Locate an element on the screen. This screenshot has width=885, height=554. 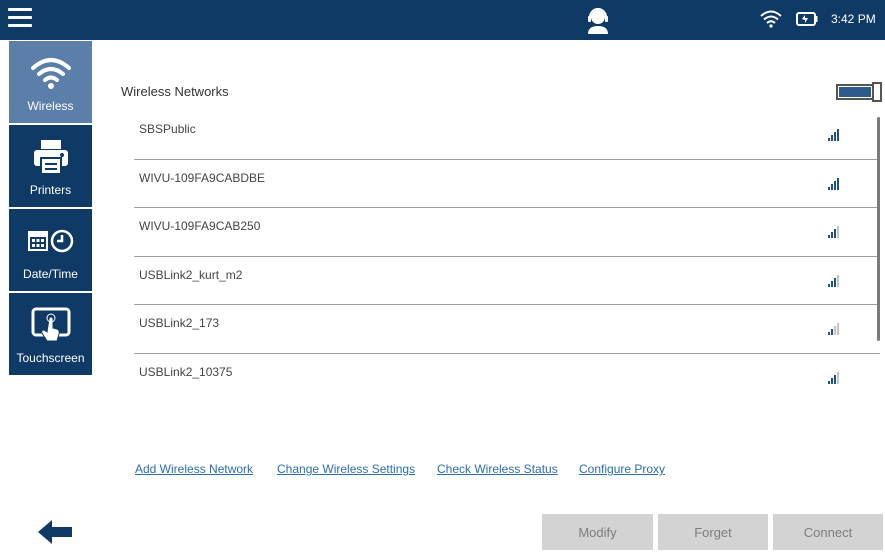
sidebar-item-label: Wireless is located at coordinates (50, 106).